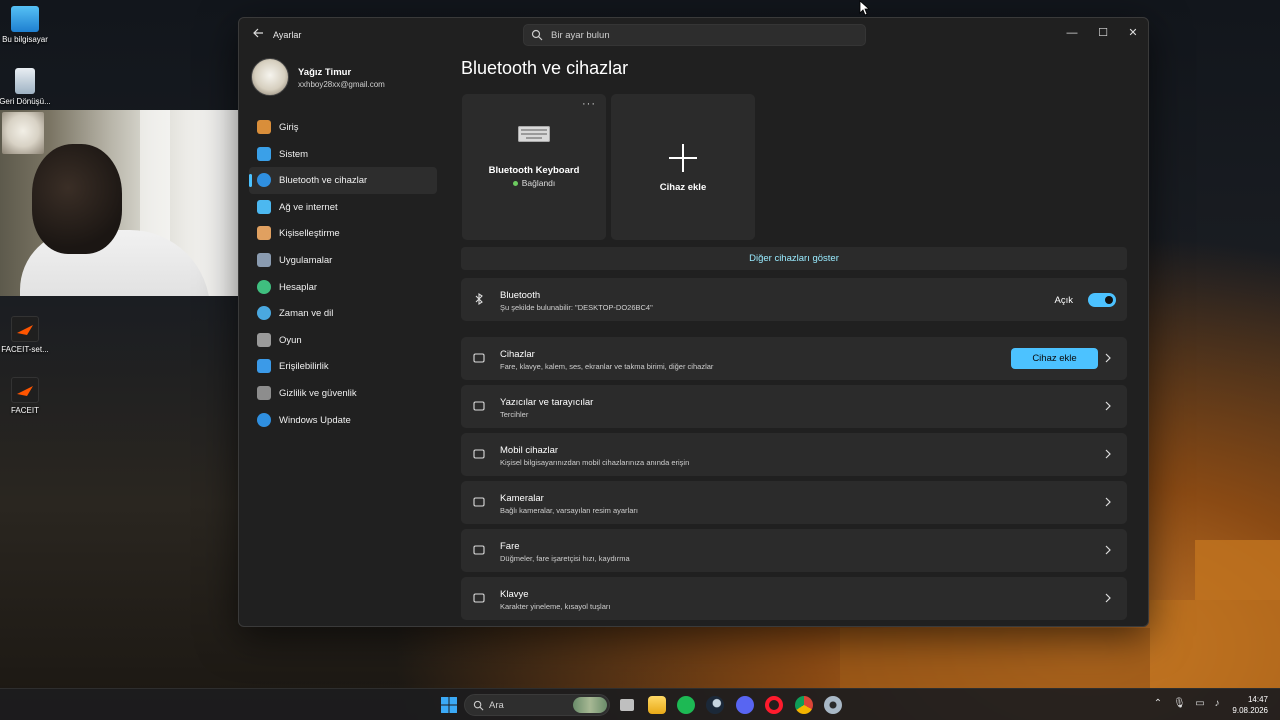 The height and width of the screenshot is (720, 1280). What do you see at coordinates (1179, 704) in the screenshot?
I see `microphone-icon: 🎙` at bounding box center [1179, 704].